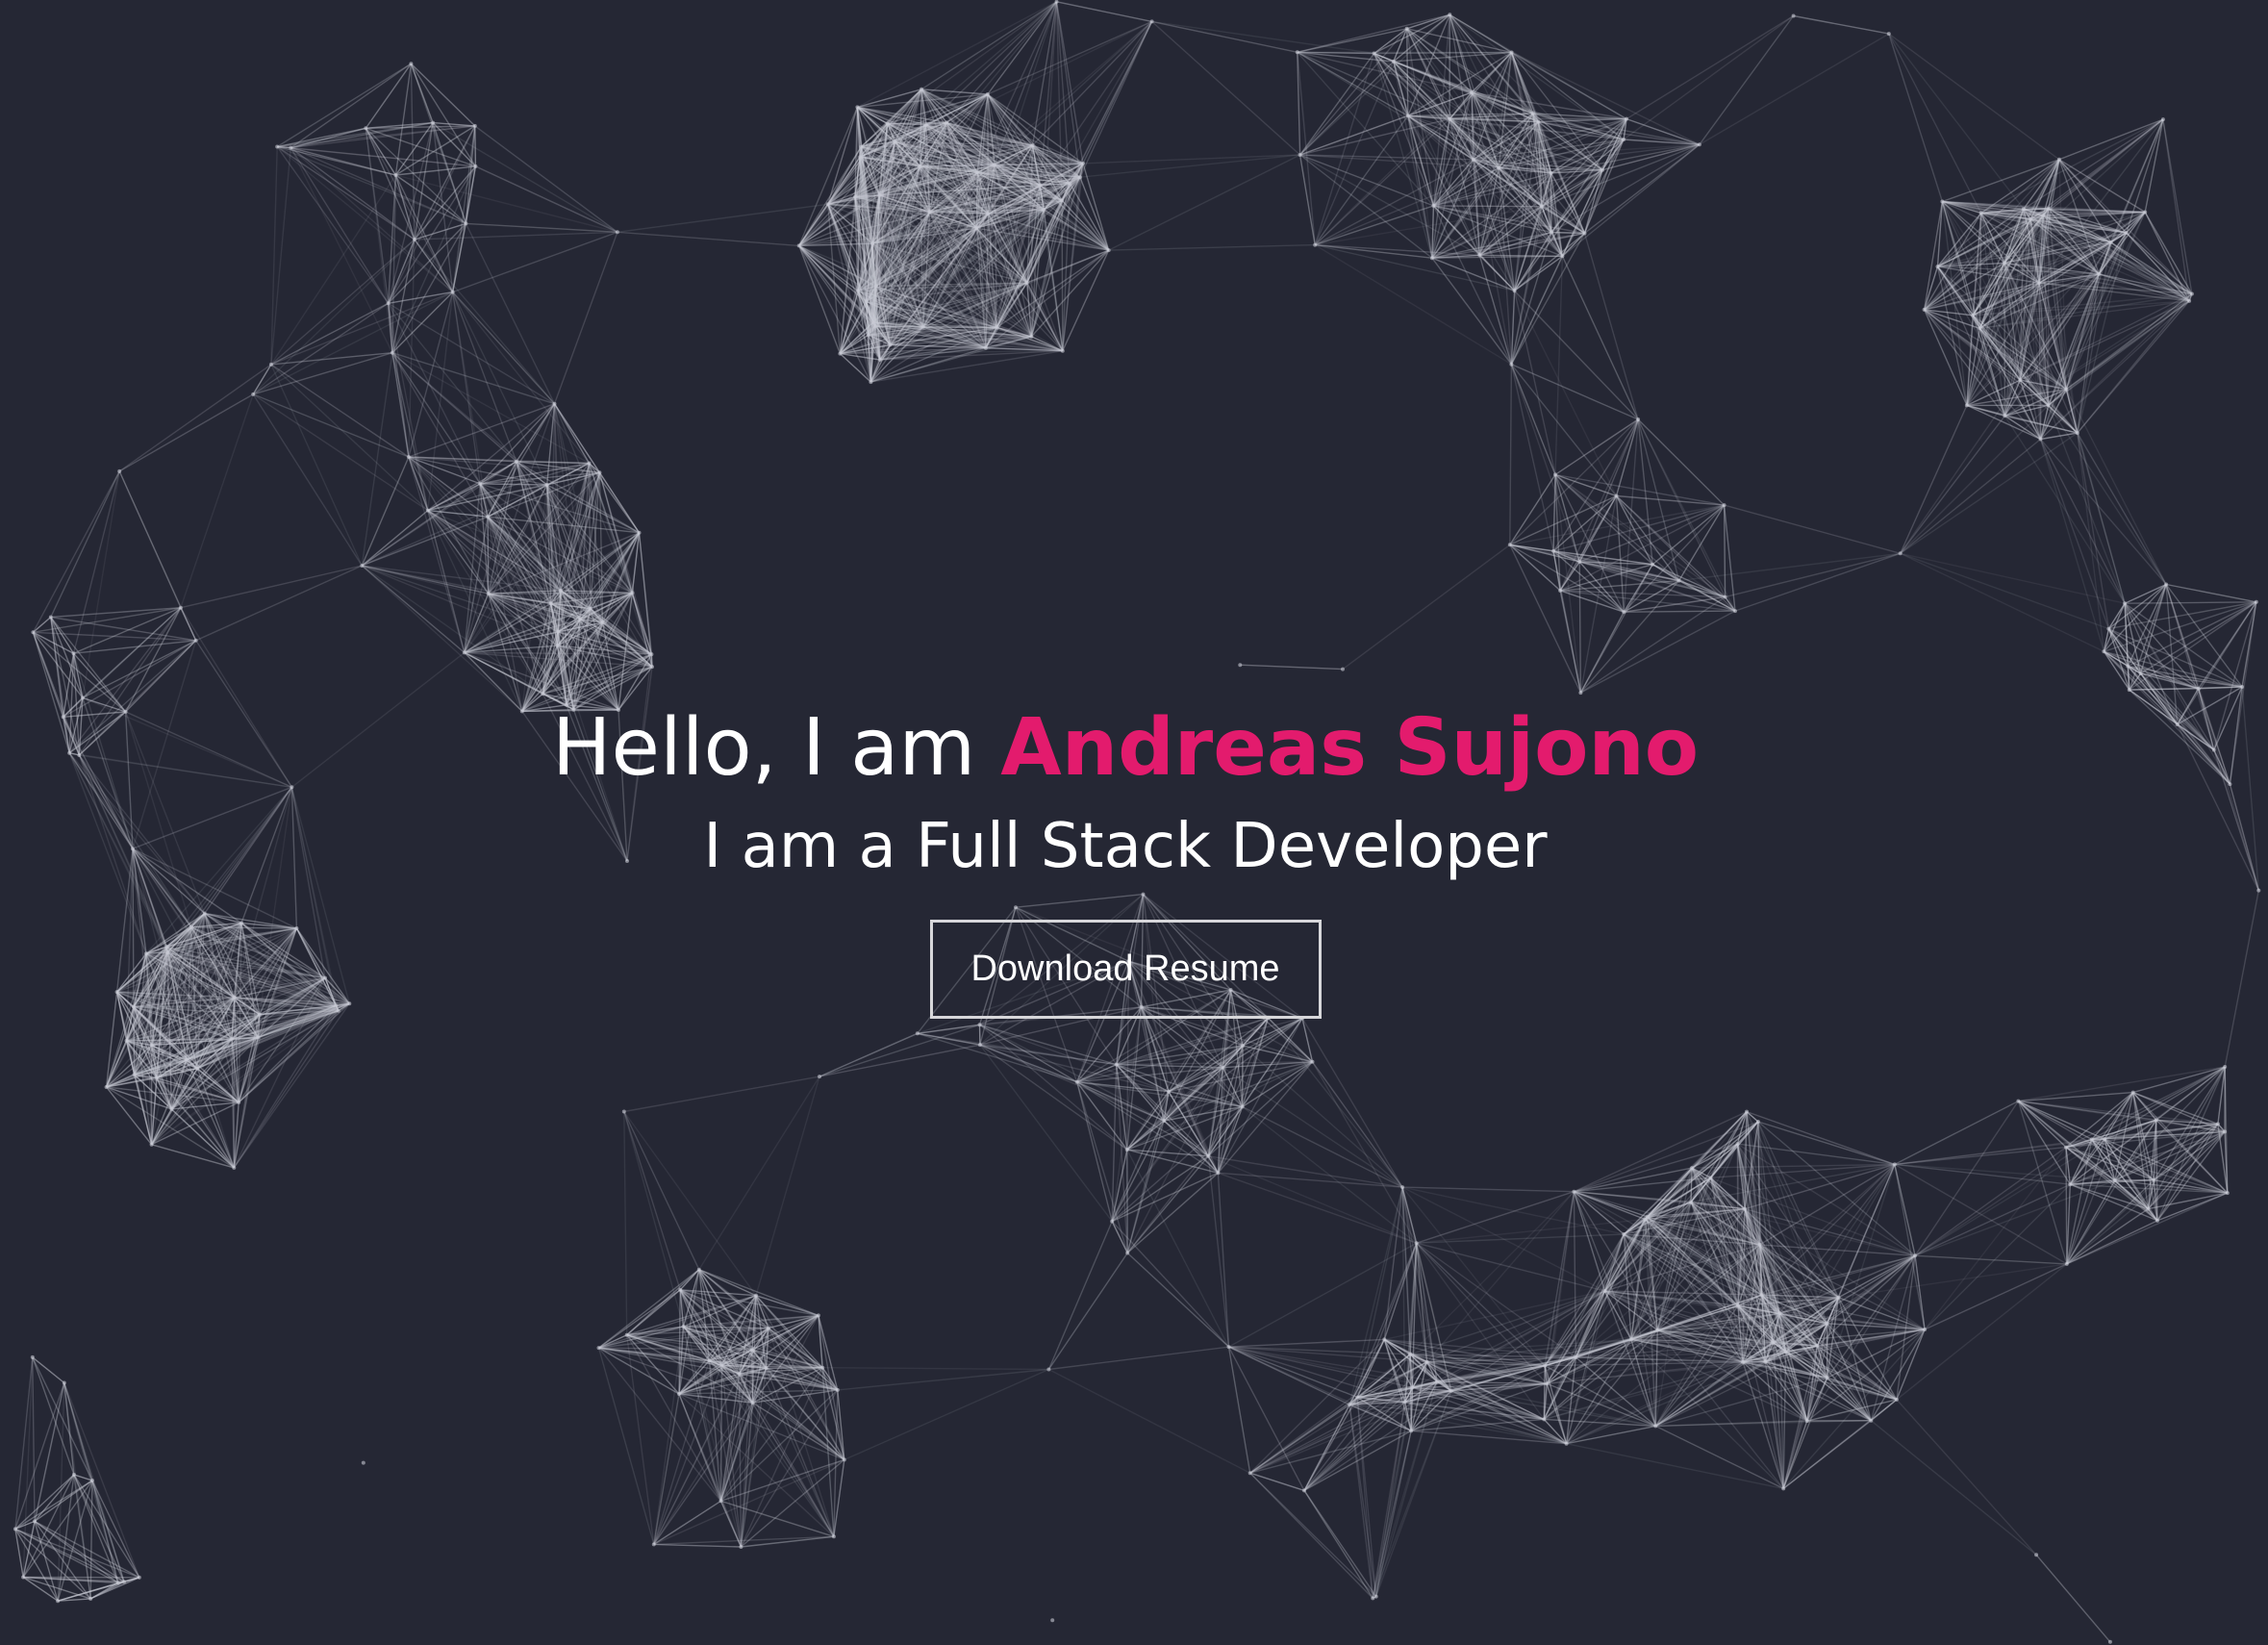  I want to click on download-resume-button: Download Resume, so click(1126, 969).